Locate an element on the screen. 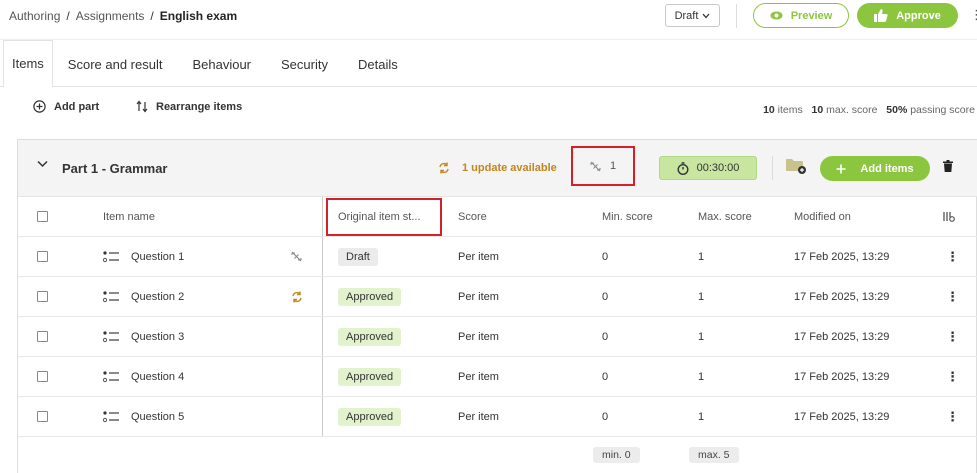 The width and height of the screenshot is (977, 473). add-folder-icon is located at coordinates (796, 166).